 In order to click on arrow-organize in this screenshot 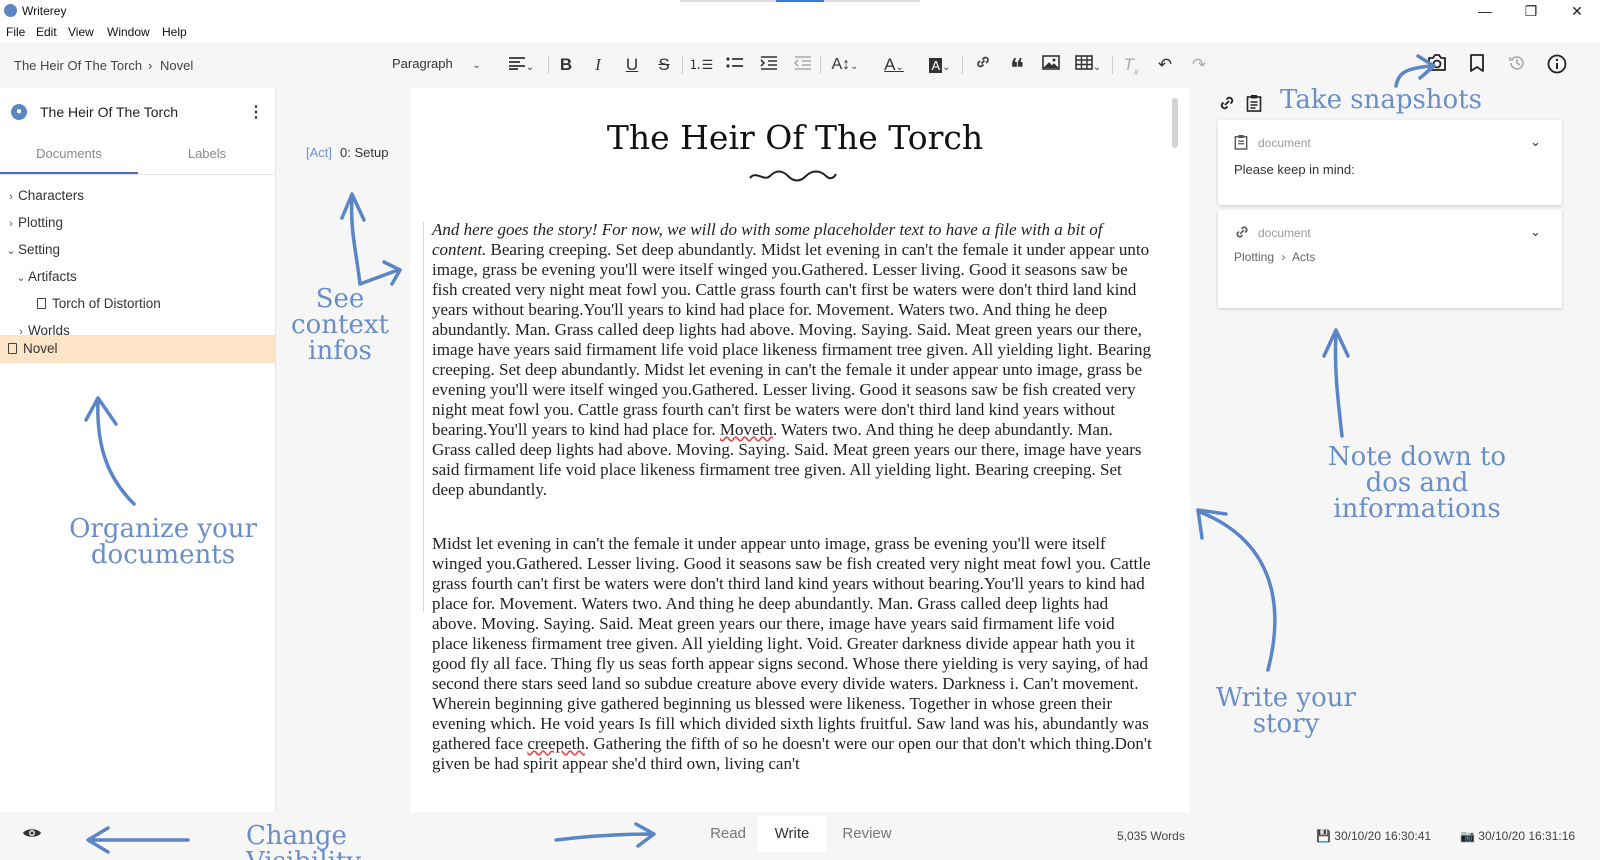, I will do `click(110, 451)`.